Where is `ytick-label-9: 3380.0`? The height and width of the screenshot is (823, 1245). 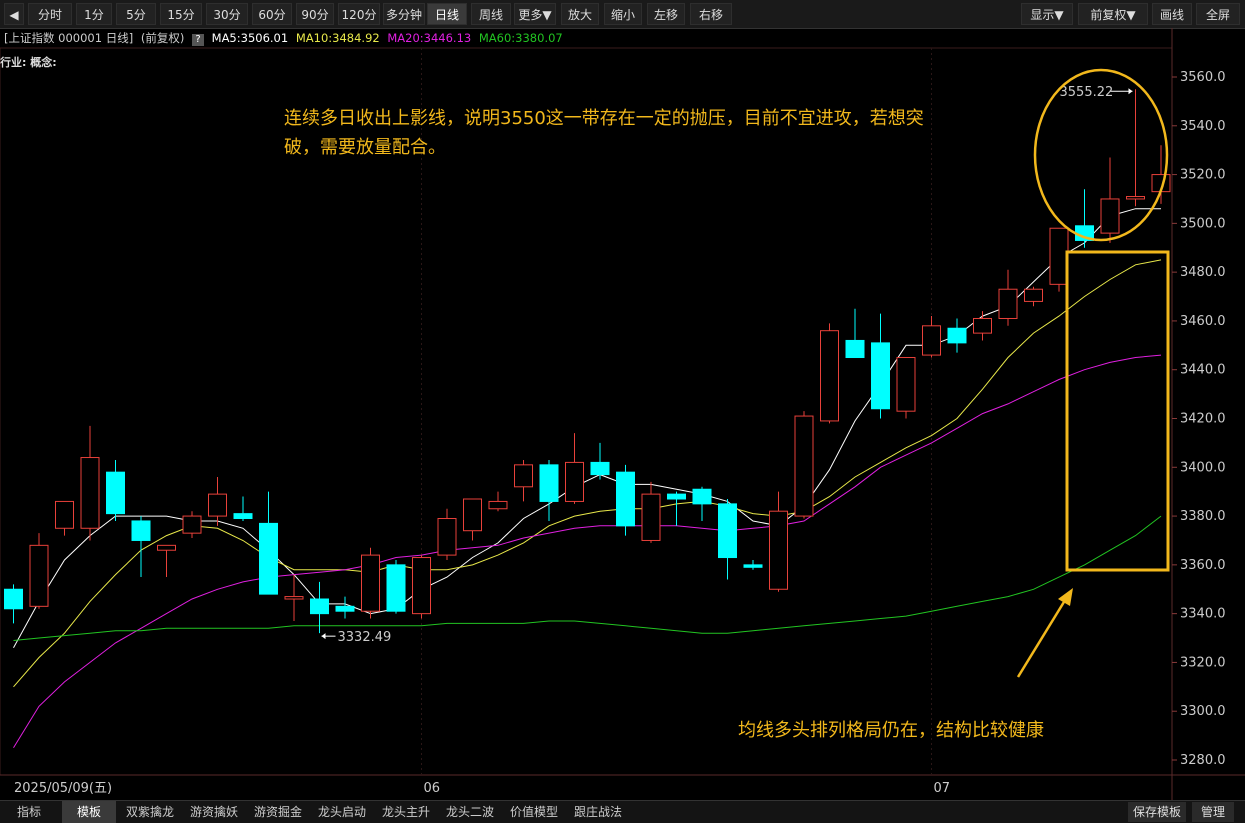 ytick-label-9: 3380.0 is located at coordinates (1203, 516).